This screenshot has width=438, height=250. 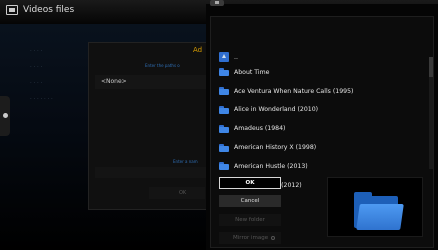 What do you see at coordinates (152, 172) in the screenshot?
I see `source-name-field` at bounding box center [152, 172].